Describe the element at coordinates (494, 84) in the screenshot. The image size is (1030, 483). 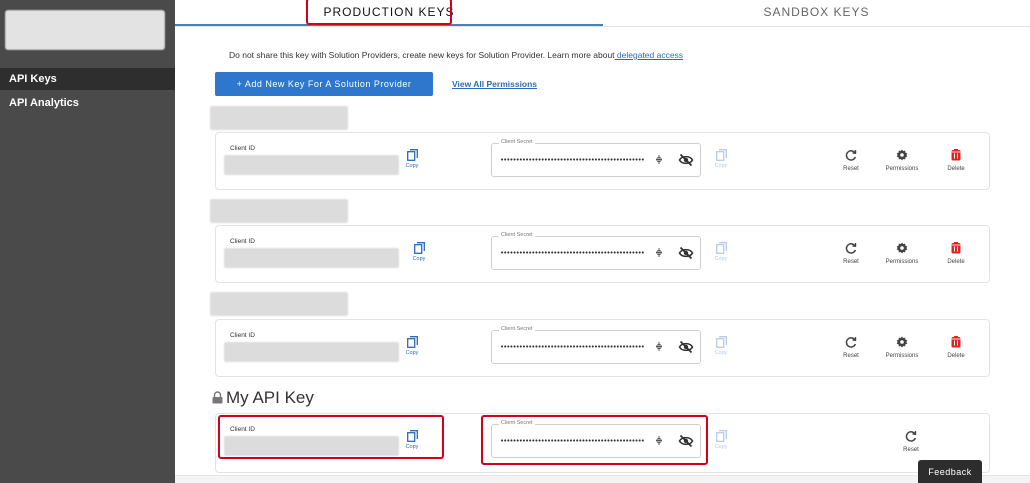
I see `view-all-permissions-link: View All Permissions` at that location.